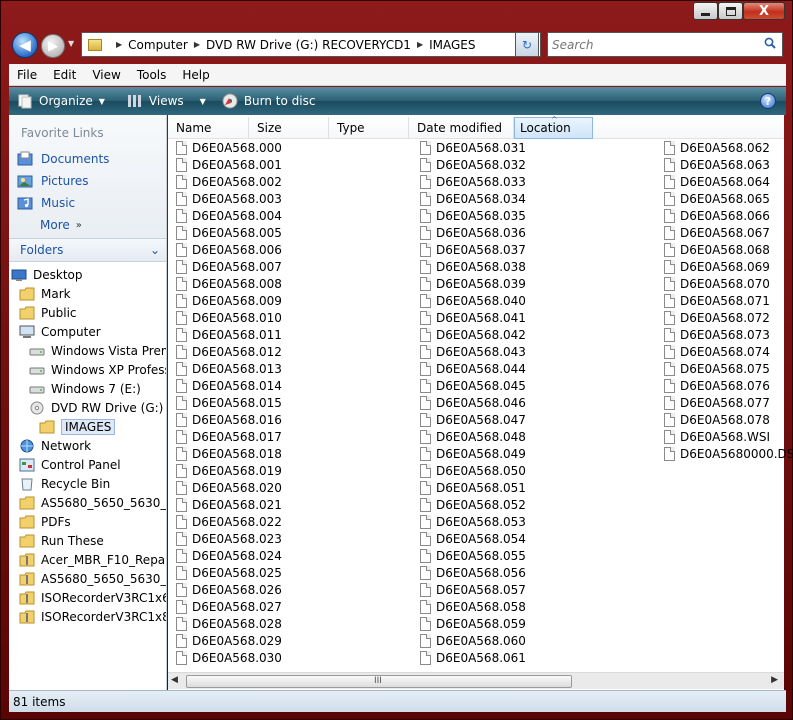 This screenshot has width=793, height=720. I want to click on file-item: D6E0A568.014, so click(229, 385).